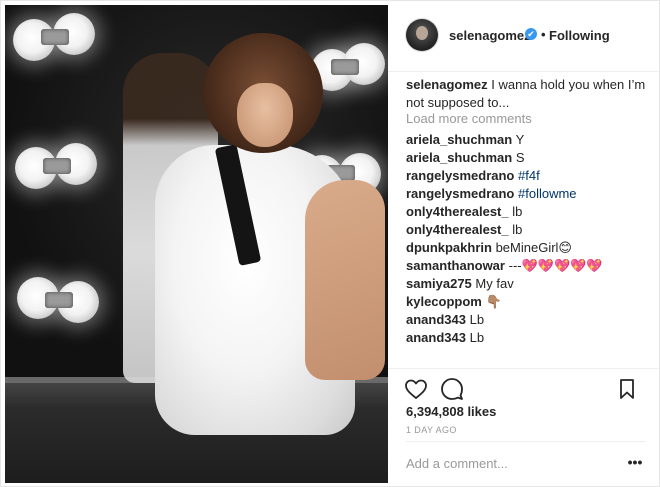 This screenshot has height=487, width=660. I want to click on avatar-face, so click(422, 33).